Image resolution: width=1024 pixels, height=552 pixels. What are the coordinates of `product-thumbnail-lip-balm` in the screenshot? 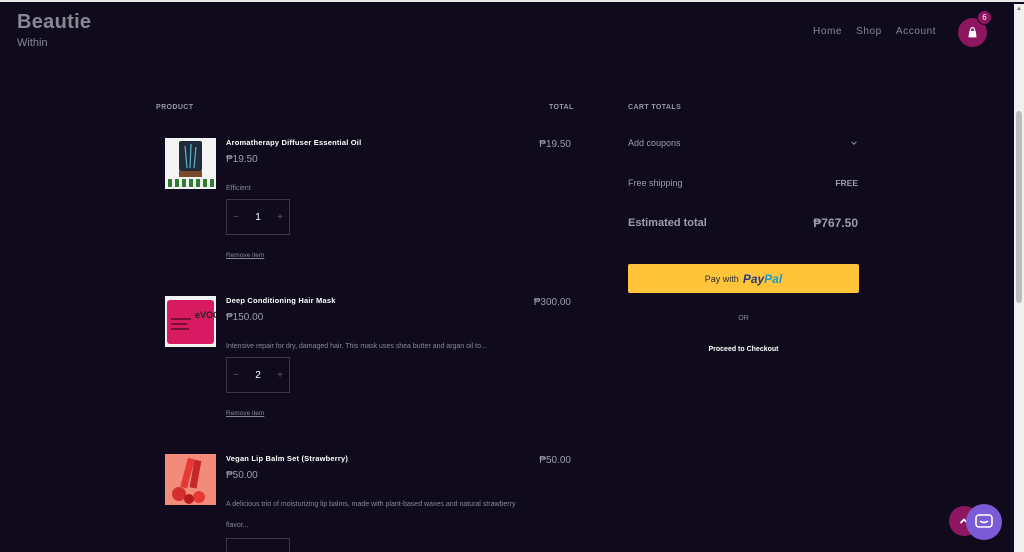 It's located at (190, 479).